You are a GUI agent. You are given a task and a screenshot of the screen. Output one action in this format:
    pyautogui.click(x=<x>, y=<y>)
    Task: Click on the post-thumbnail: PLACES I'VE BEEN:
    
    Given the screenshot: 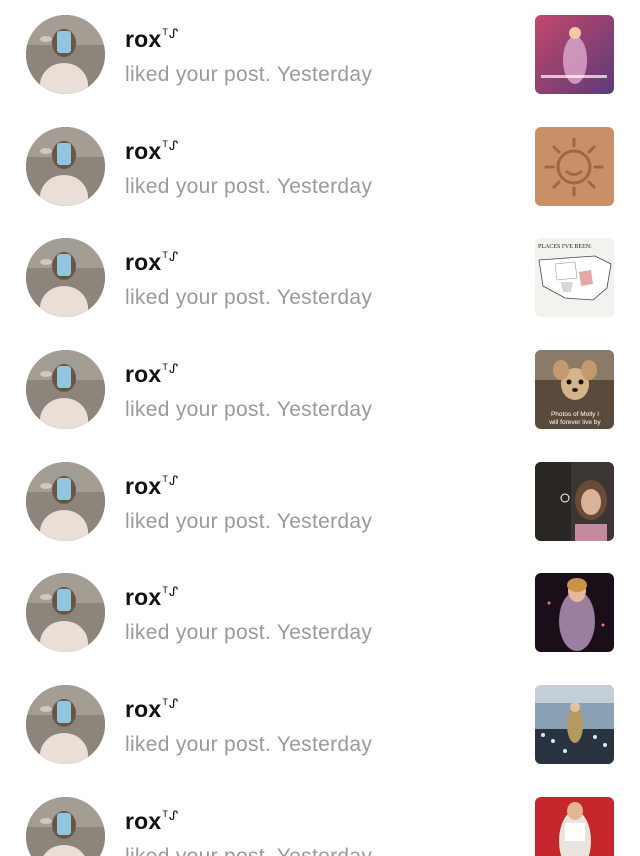 What is the action you would take?
    pyautogui.click(x=574, y=277)
    